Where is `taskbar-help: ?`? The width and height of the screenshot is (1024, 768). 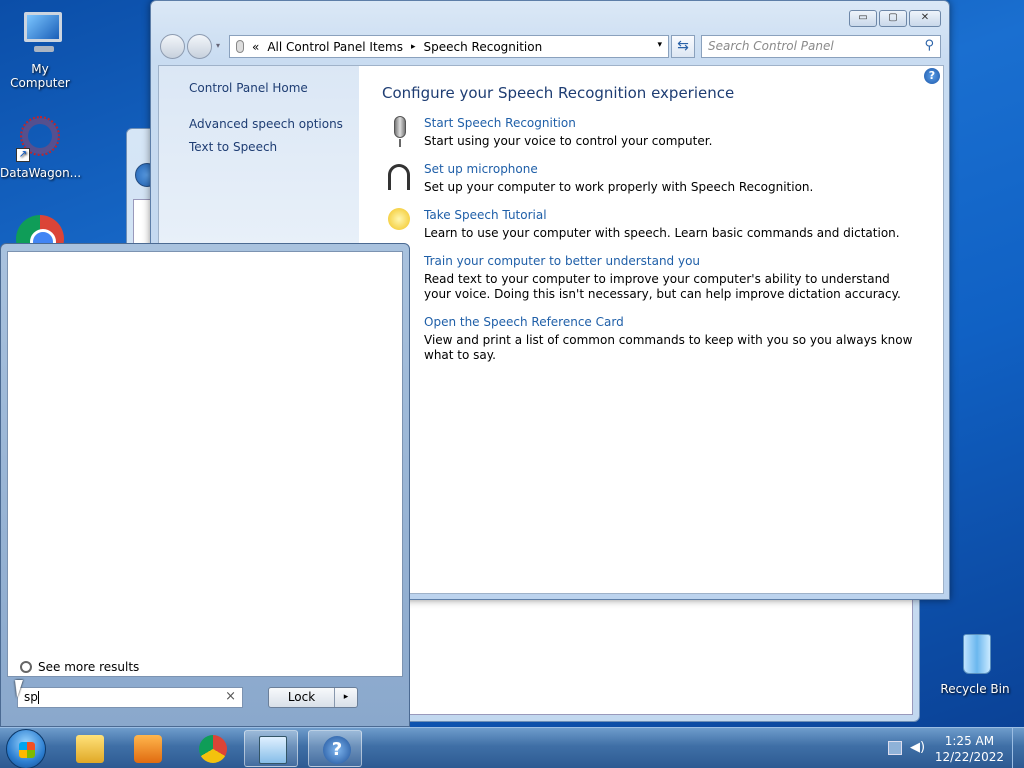
taskbar-help: ? is located at coordinates (335, 748).